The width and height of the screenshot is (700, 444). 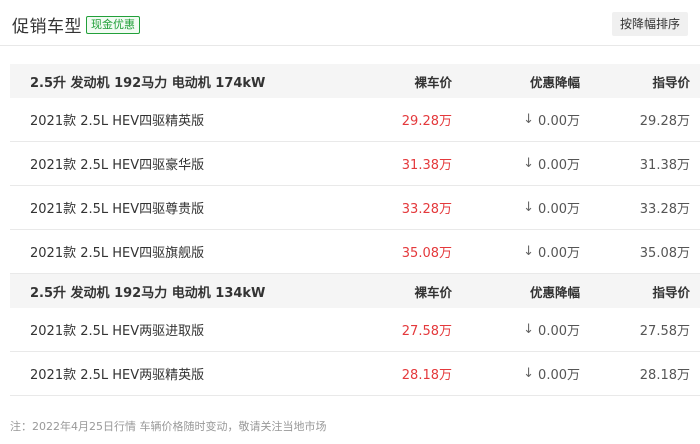 I want to click on car-guide-price: 28.18万, so click(x=664, y=375).